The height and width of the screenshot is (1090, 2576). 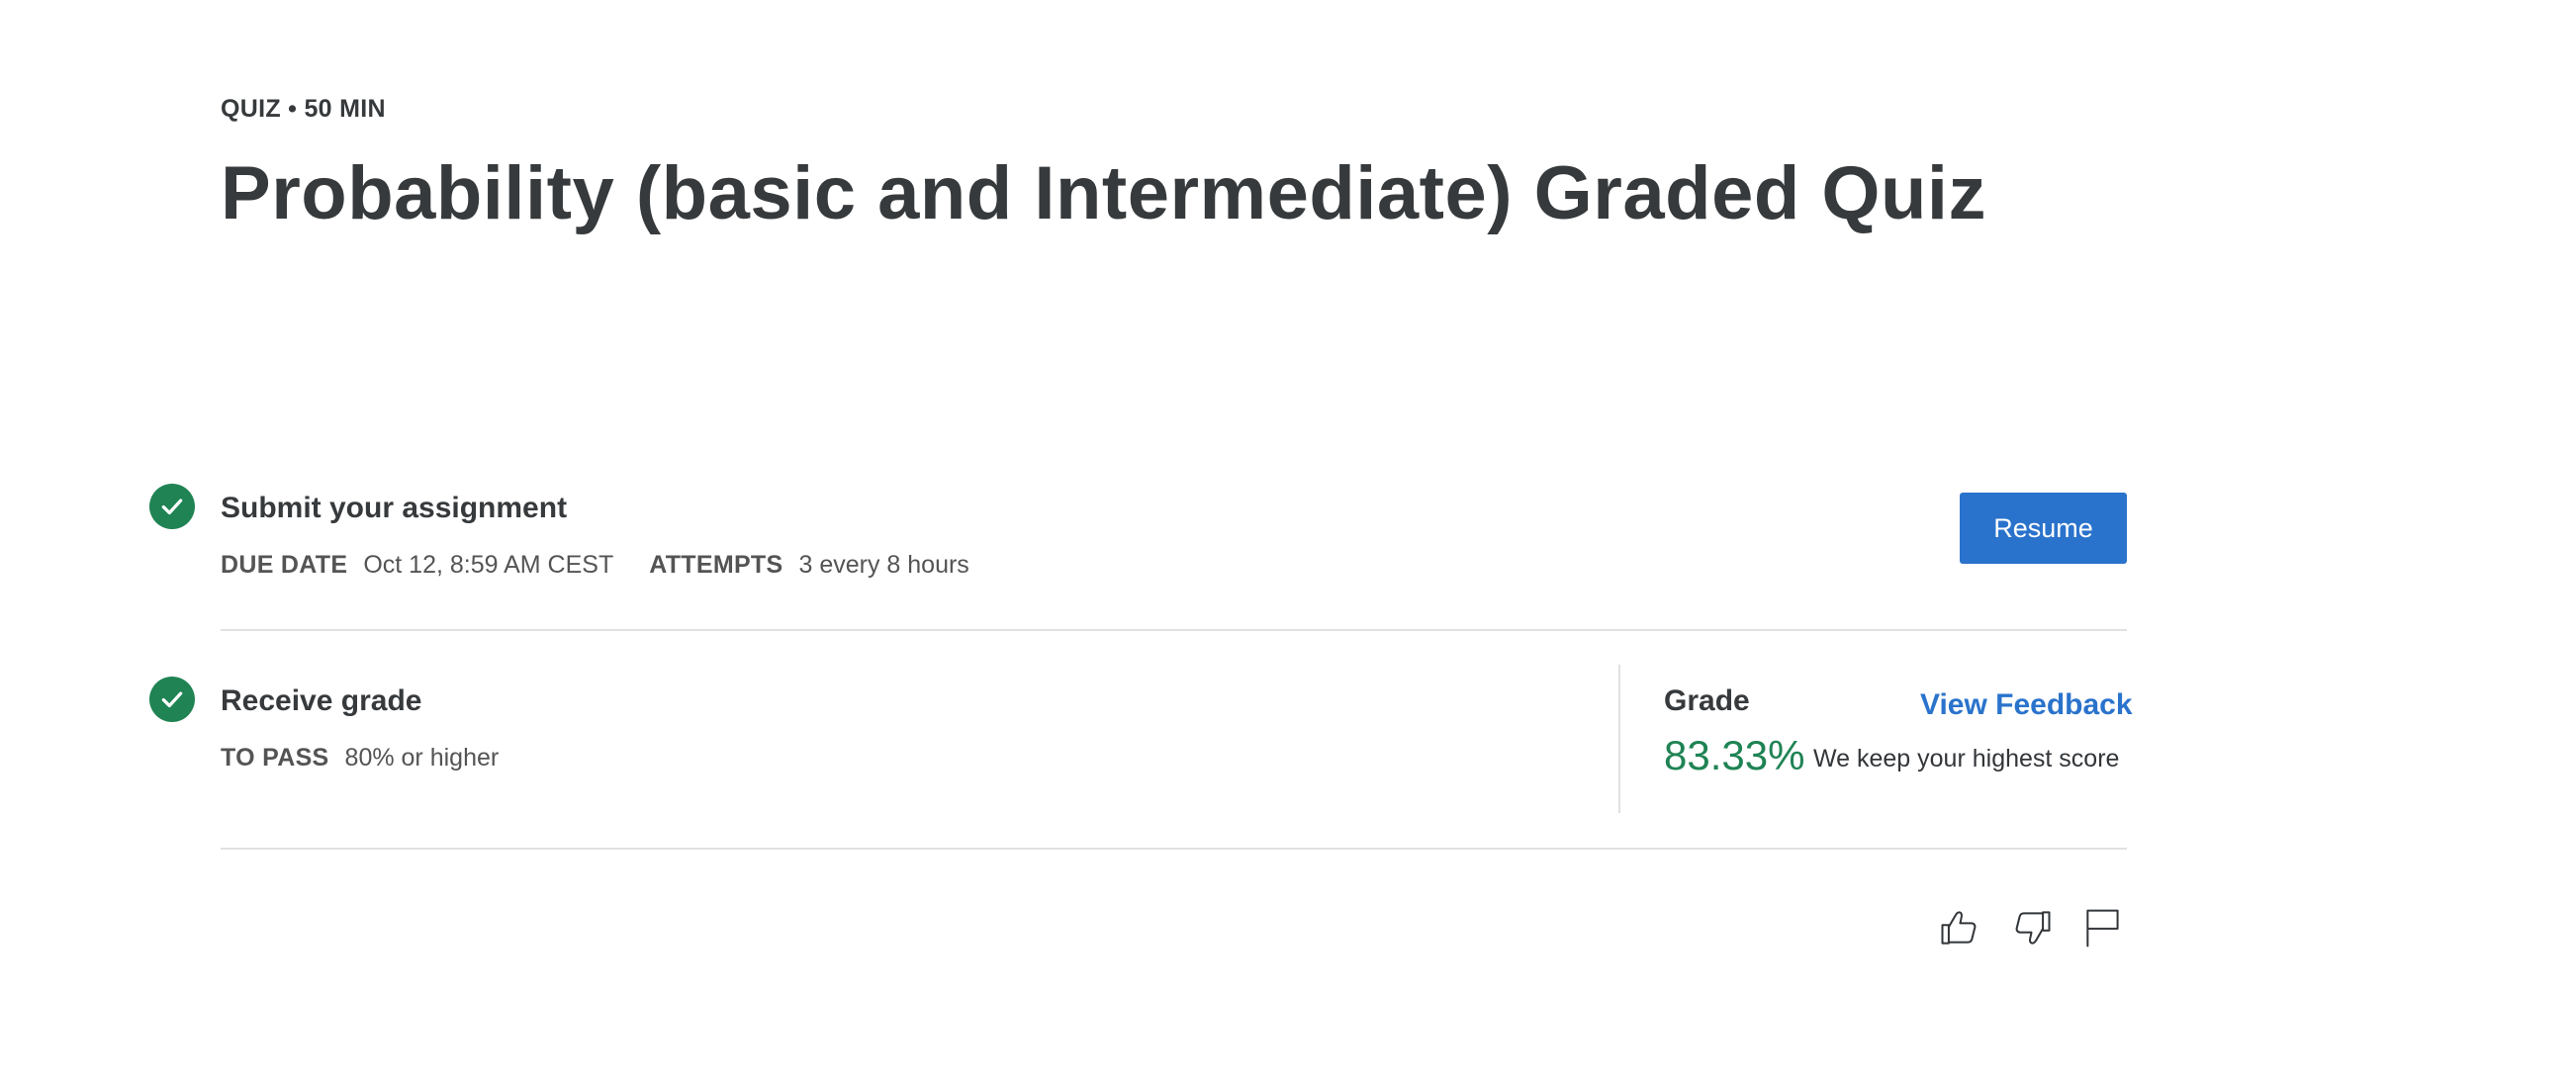 I want to click on flag-button, so click(x=2102, y=928).